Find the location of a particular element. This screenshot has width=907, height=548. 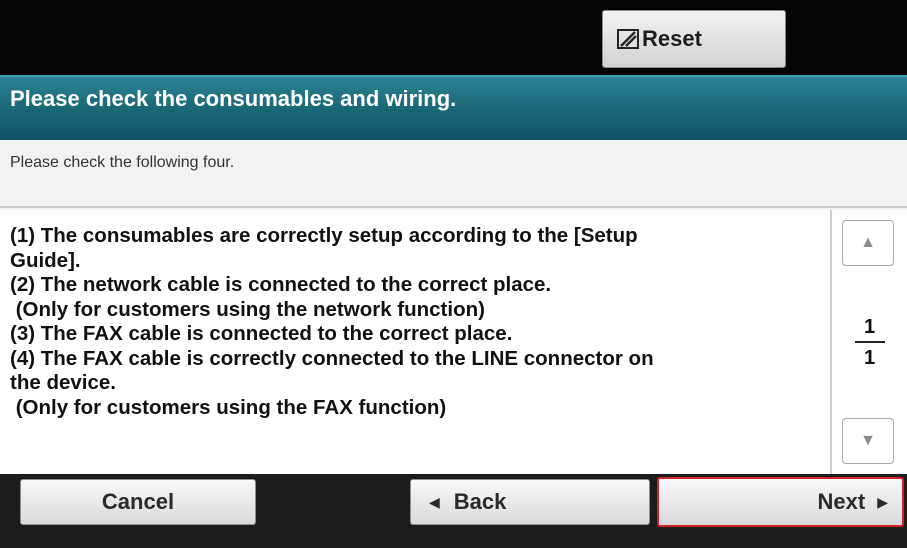

next-button: Next ▶ is located at coordinates (780, 502).